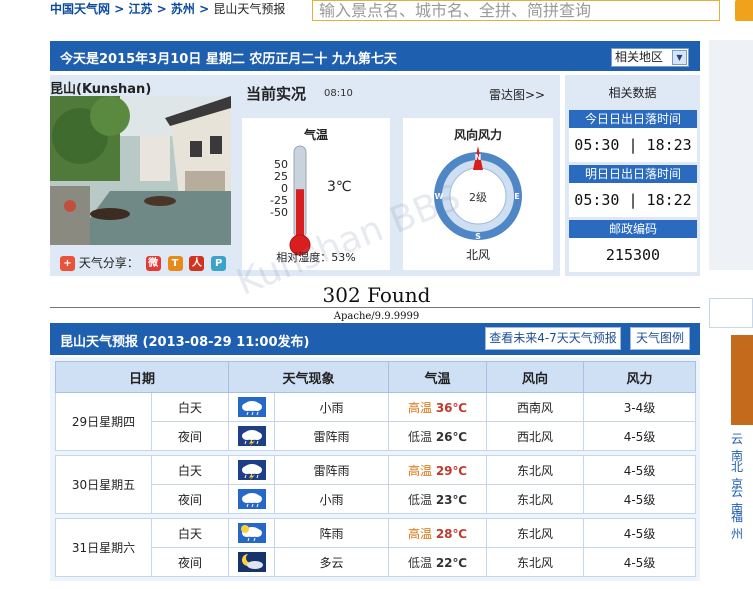  What do you see at coordinates (140, 9) in the screenshot?
I see `breadcrumb-province-link: 江苏` at bounding box center [140, 9].